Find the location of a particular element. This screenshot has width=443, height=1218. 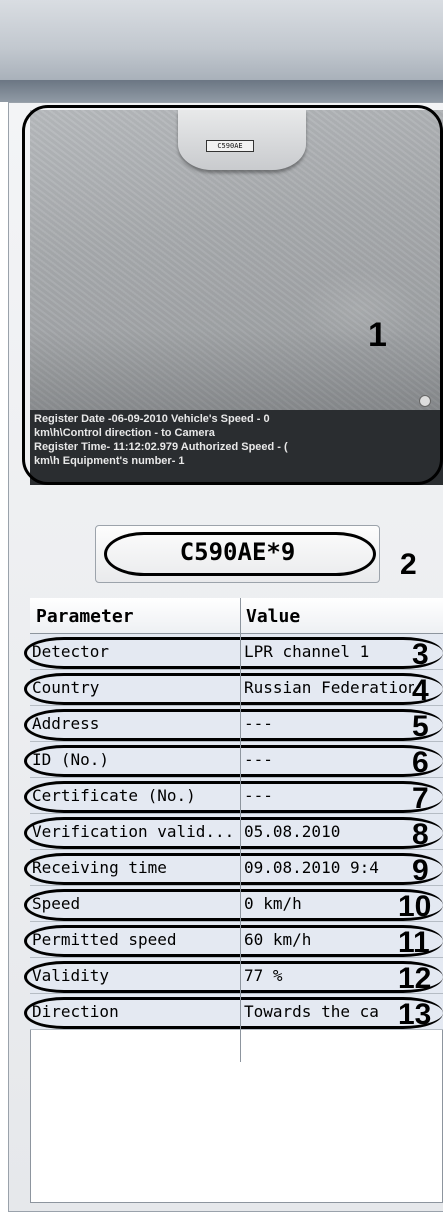

callout-number-4: 4 is located at coordinates (420, 690).